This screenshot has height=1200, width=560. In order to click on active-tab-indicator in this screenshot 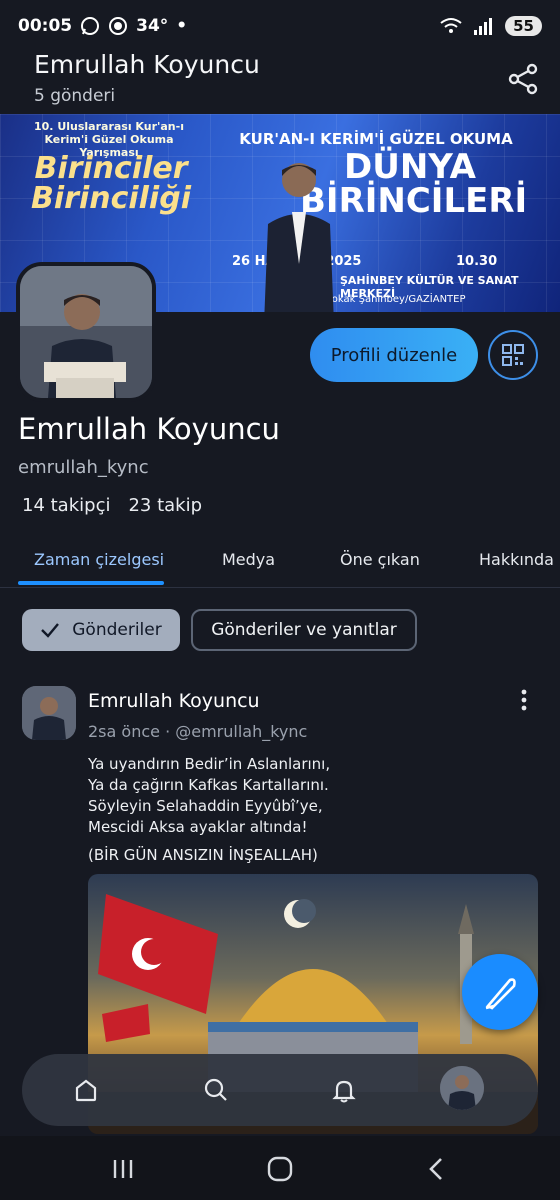, I will do `click(91, 583)`.